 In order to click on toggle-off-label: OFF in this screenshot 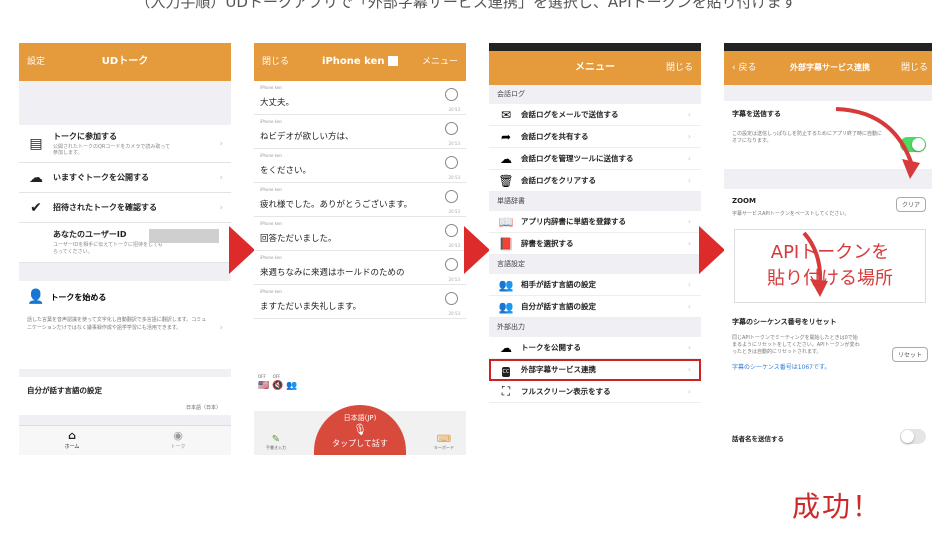, I will do `click(276, 376)`.